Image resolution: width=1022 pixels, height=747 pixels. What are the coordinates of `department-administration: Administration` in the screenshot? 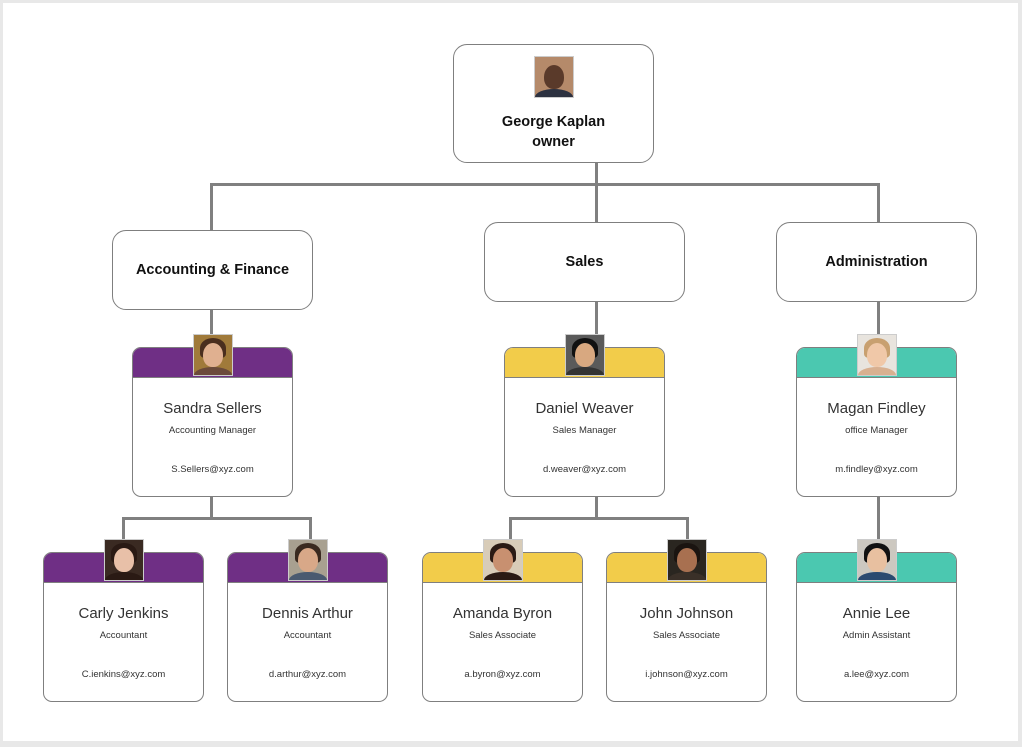 It's located at (876, 262).